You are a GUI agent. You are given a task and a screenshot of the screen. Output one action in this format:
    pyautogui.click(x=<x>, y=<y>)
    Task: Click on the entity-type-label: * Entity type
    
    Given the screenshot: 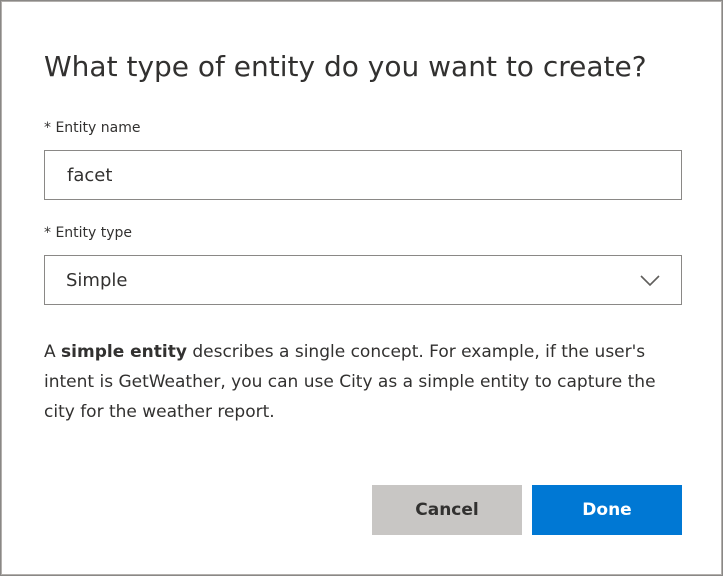 What is the action you would take?
    pyautogui.click(x=88, y=233)
    